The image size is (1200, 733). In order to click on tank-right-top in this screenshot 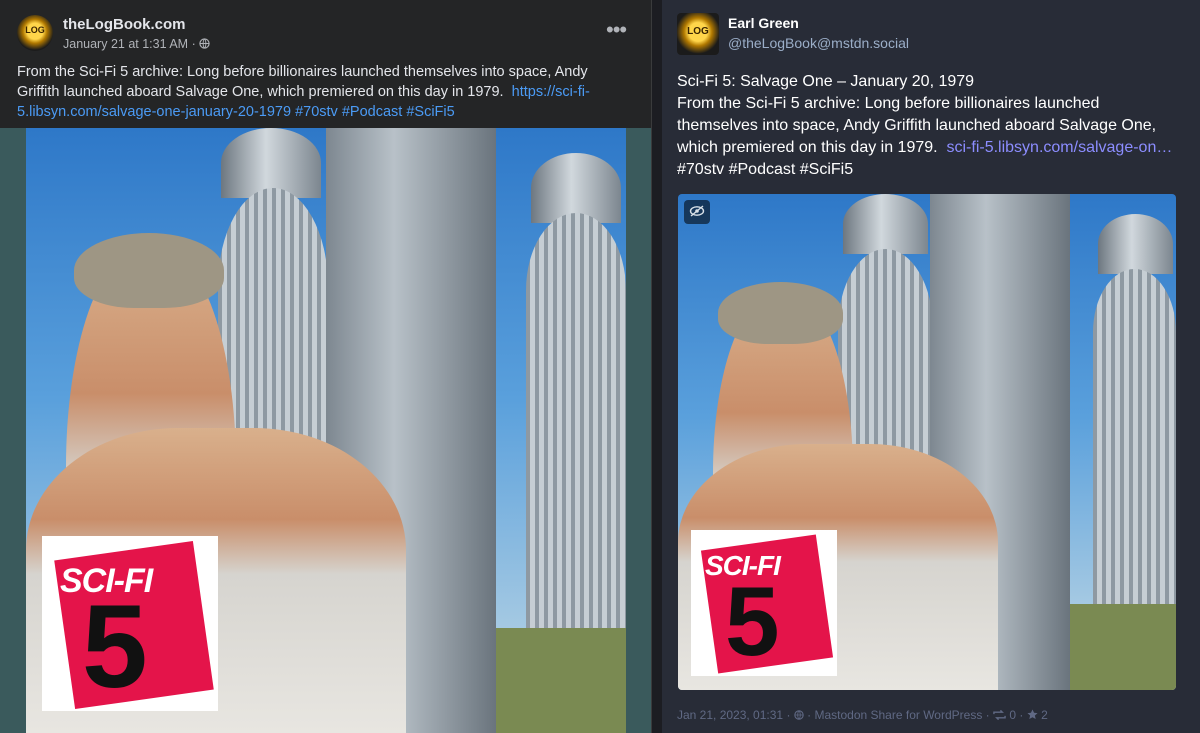, I will do `click(1135, 244)`.